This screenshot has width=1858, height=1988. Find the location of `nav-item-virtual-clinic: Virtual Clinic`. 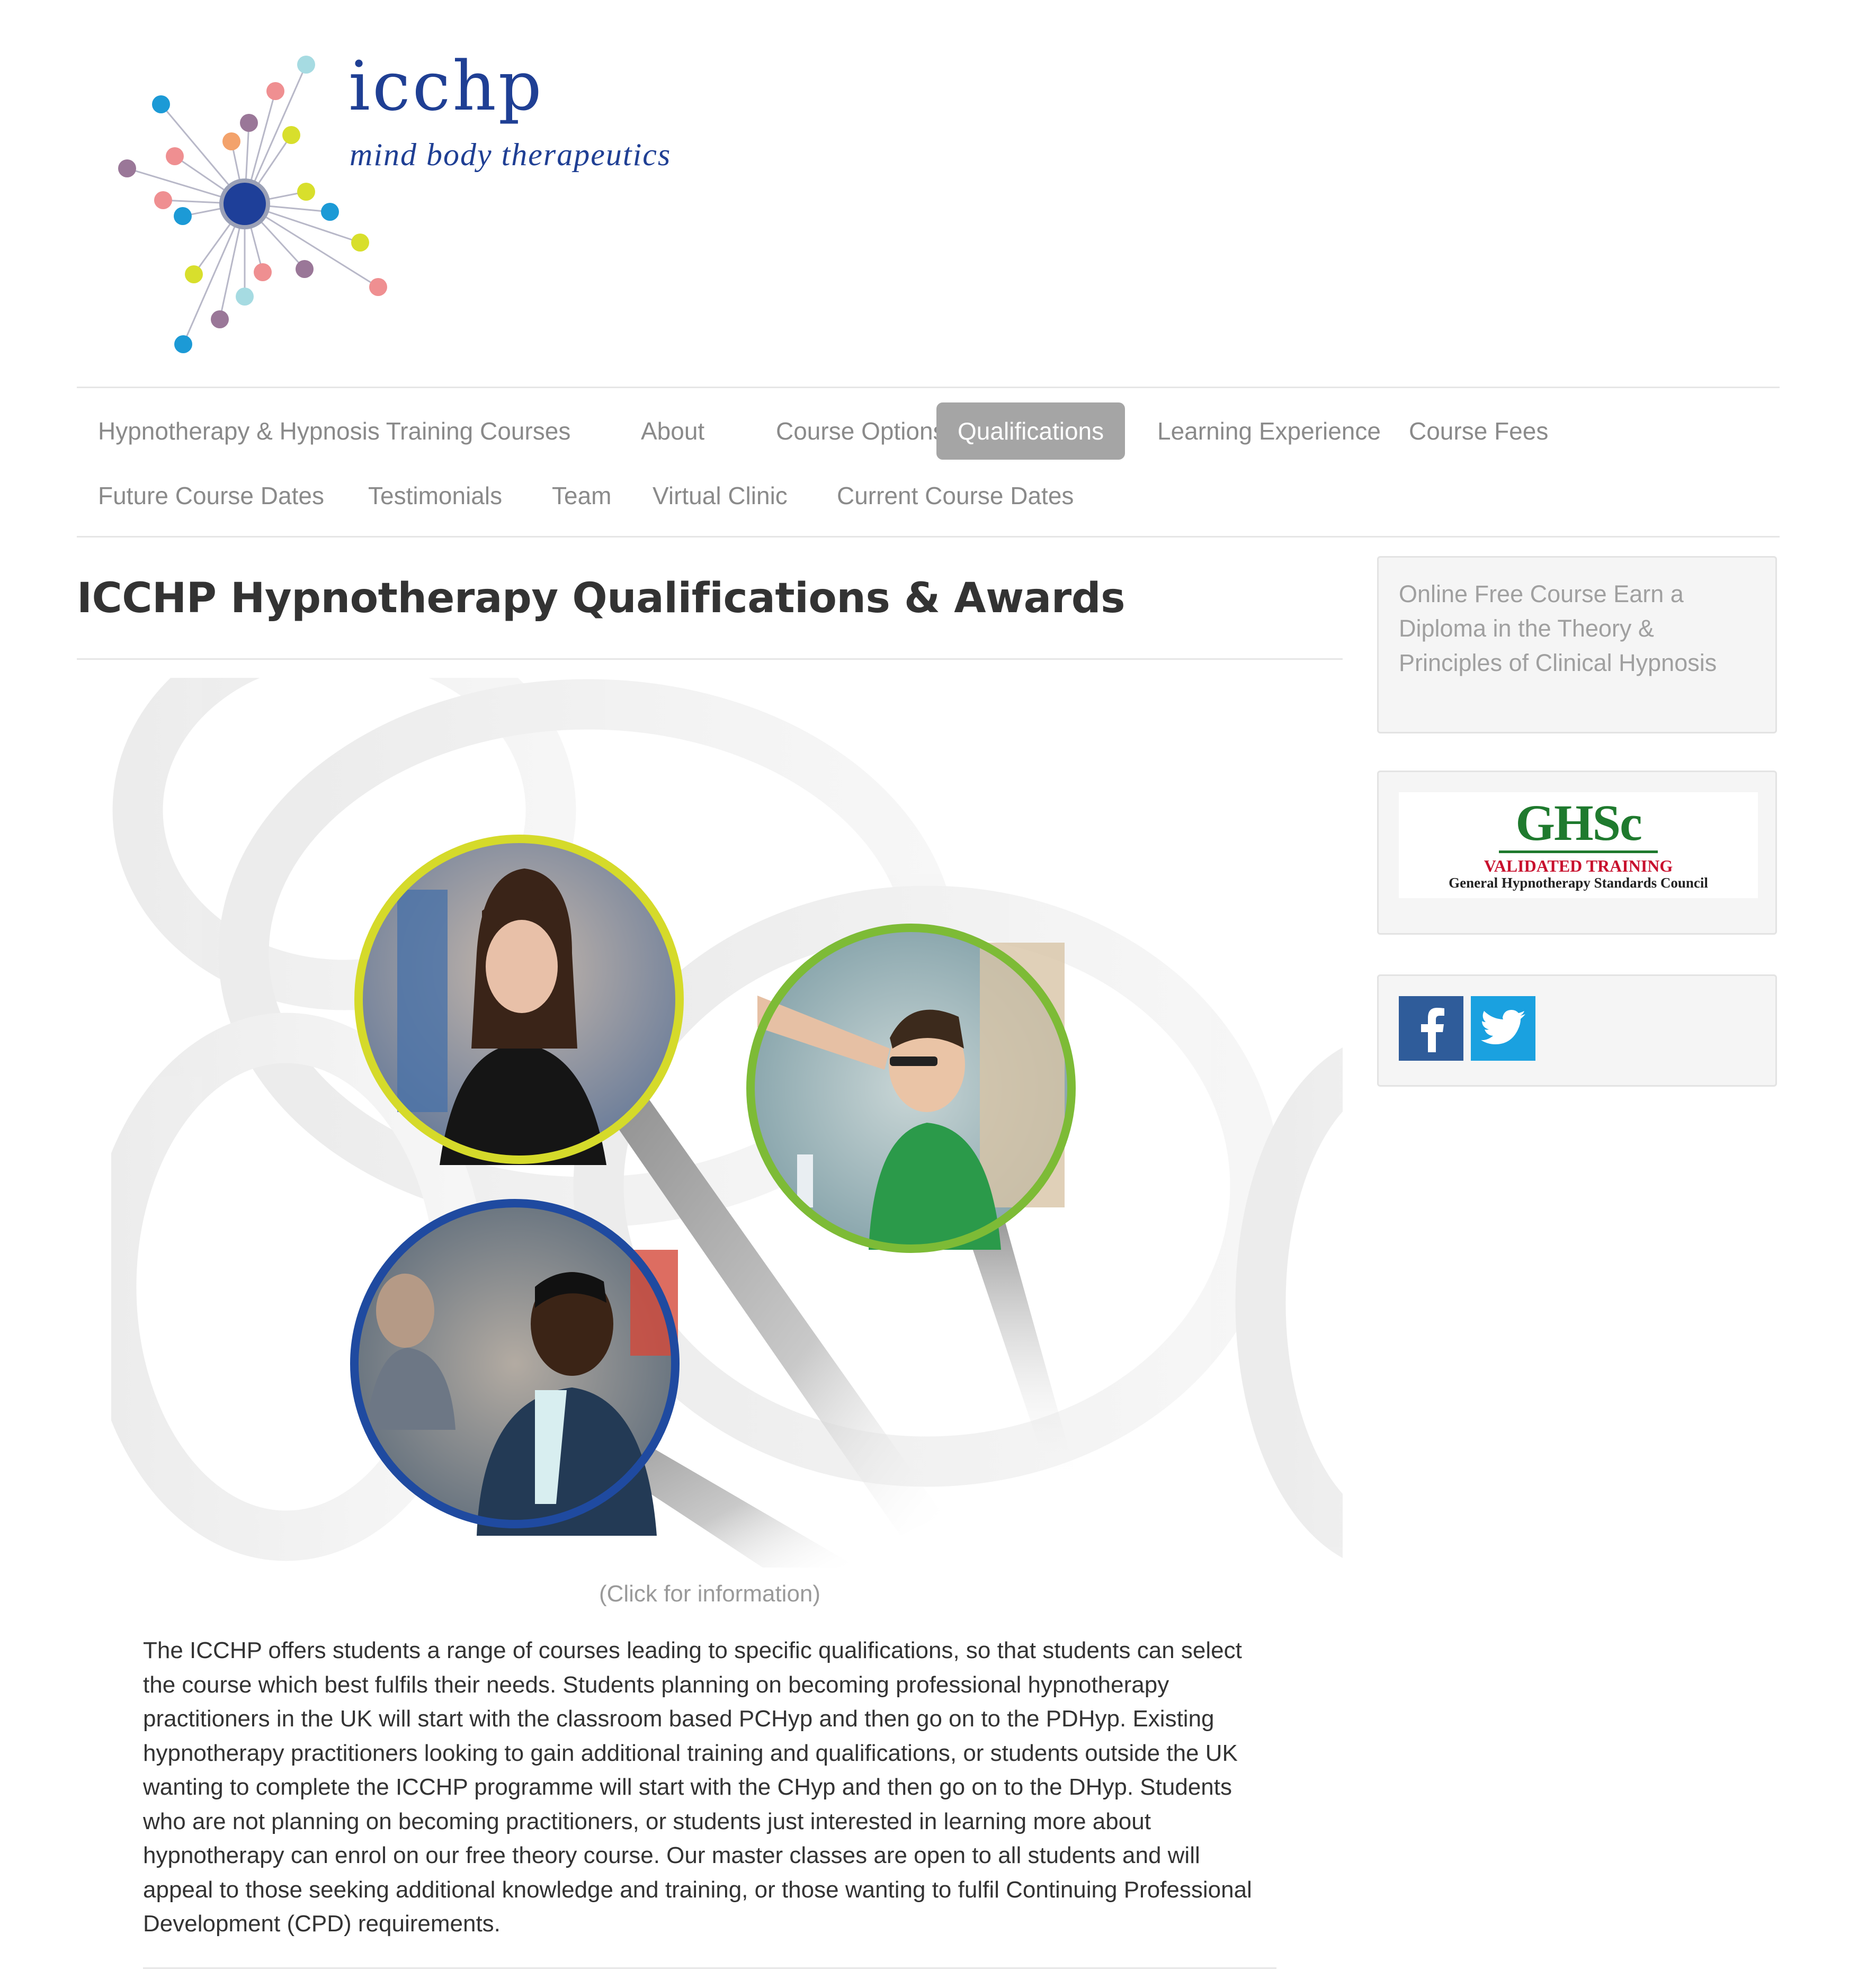

nav-item-virtual-clinic: Virtual Clinic is located at coordinates (720, 495).